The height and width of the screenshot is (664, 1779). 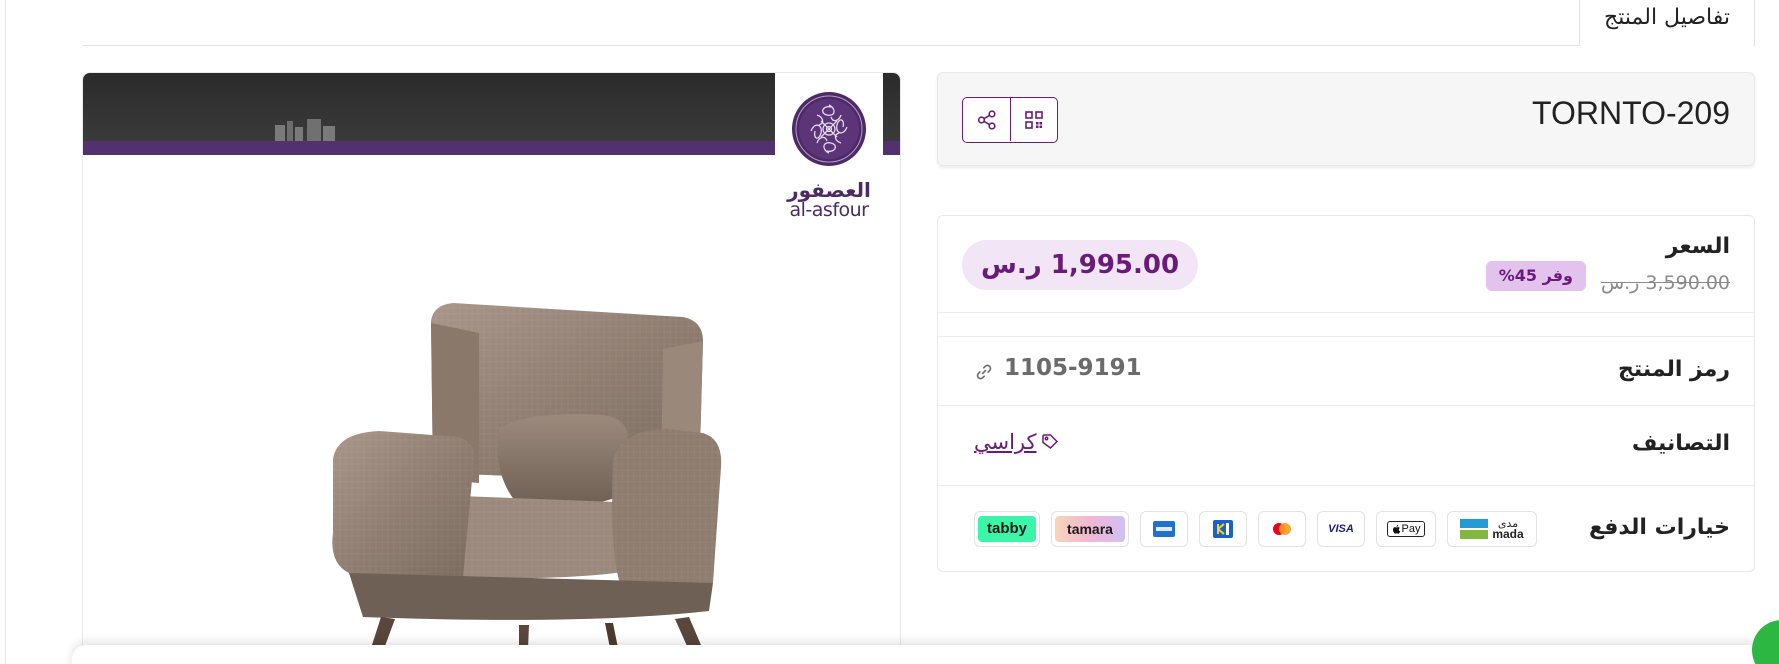 I want to click on stc-pay-logo-icon, so click(x=1223, y=529).